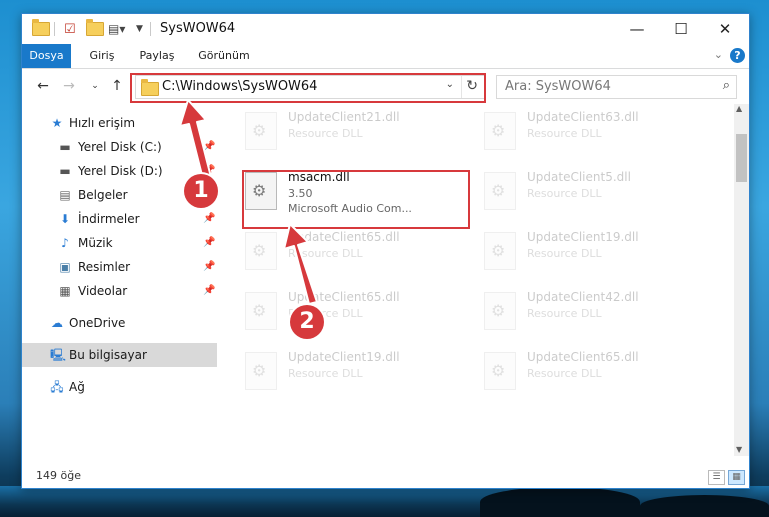 The height and width of the screenshot is (517, 769). What do you see at coordinates (307, 322) in the screenshot?
I see `step-2-badge: 2` at bounding box center [307, 322].